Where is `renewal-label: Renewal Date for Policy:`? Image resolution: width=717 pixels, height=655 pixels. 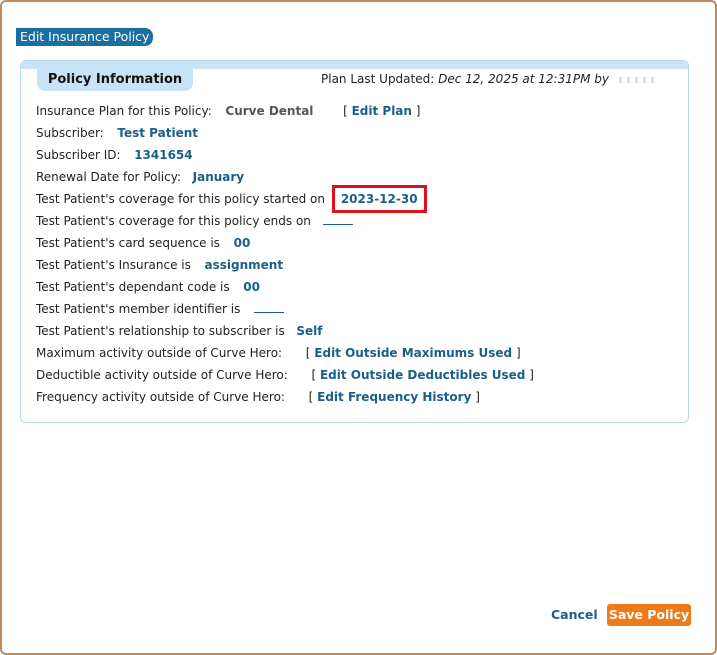 renewal-label: Renewal Date for Policy: is located at coordinates (108, 177).